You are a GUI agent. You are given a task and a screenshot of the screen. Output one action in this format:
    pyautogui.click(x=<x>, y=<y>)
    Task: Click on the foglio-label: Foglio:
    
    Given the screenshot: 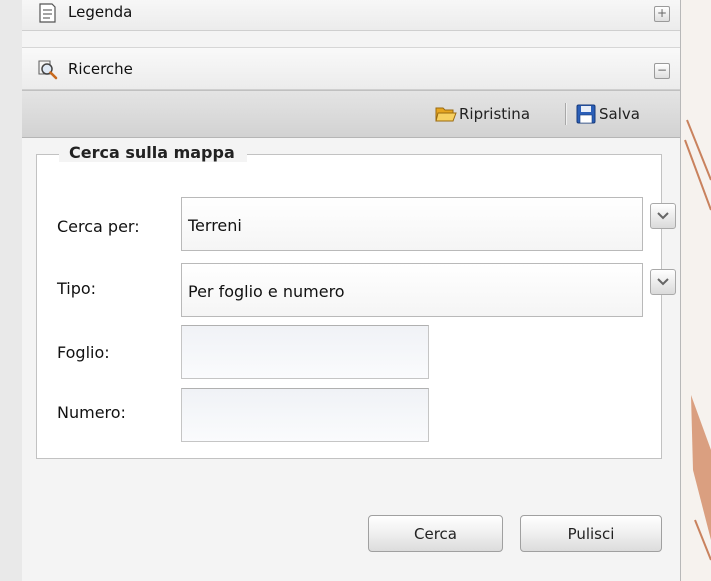 What is the action you would take?
    pyautogui.click(x=83, y=352)
    